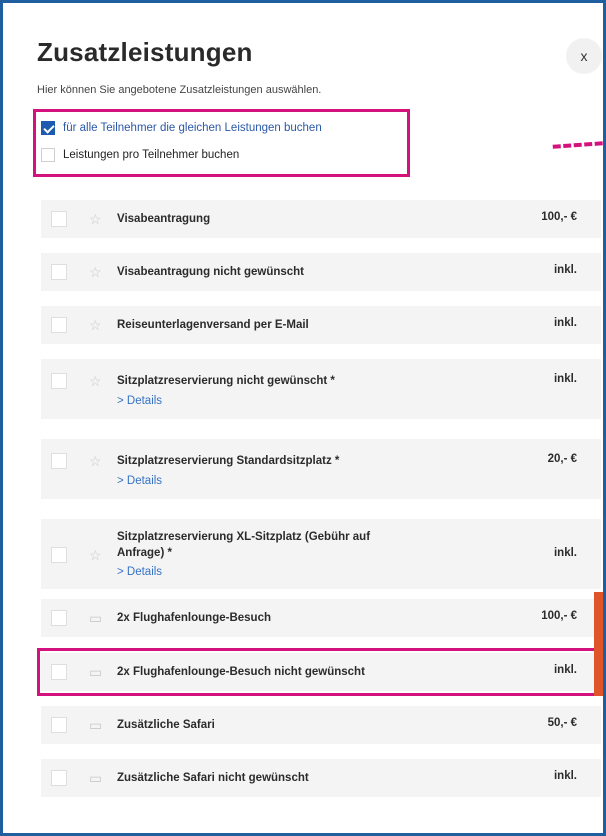  Describe the element at coordinates (213, 778) in the screenshot. I see `service-label: Zusätzliche Safari nicht gewünscht` at that location.